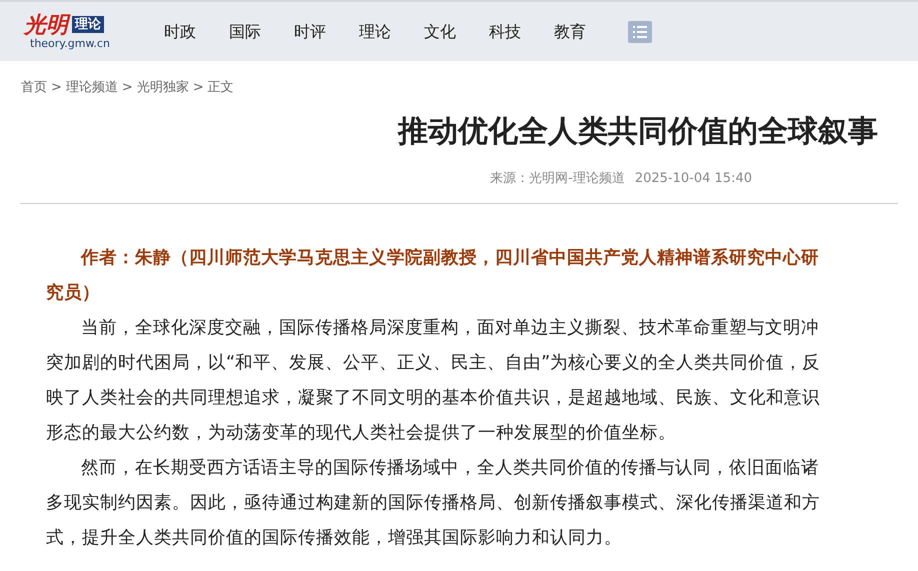 This screenshot has height=571, width=918. I want to click on nav-link: 国际, so click(245, 32).